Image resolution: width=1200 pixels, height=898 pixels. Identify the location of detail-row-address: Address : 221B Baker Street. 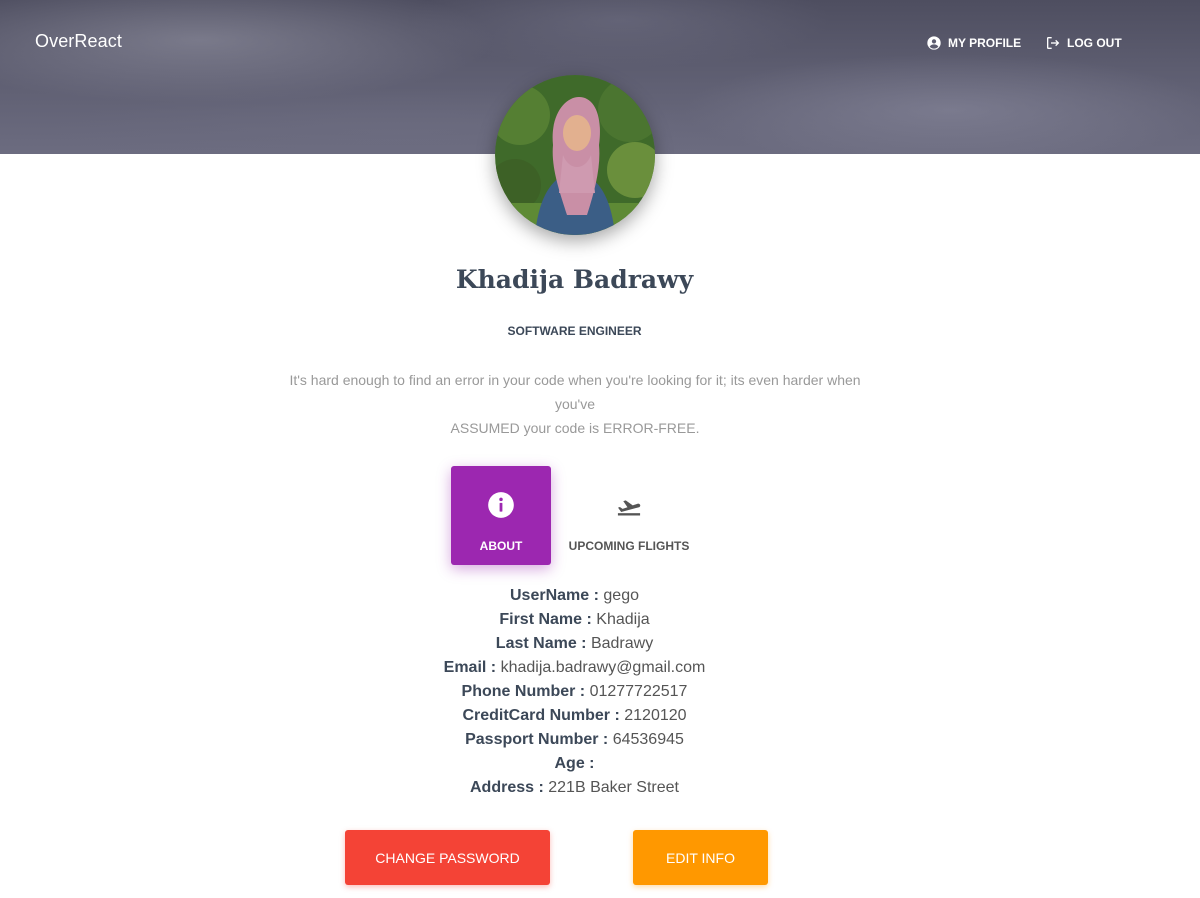
(574, 788).